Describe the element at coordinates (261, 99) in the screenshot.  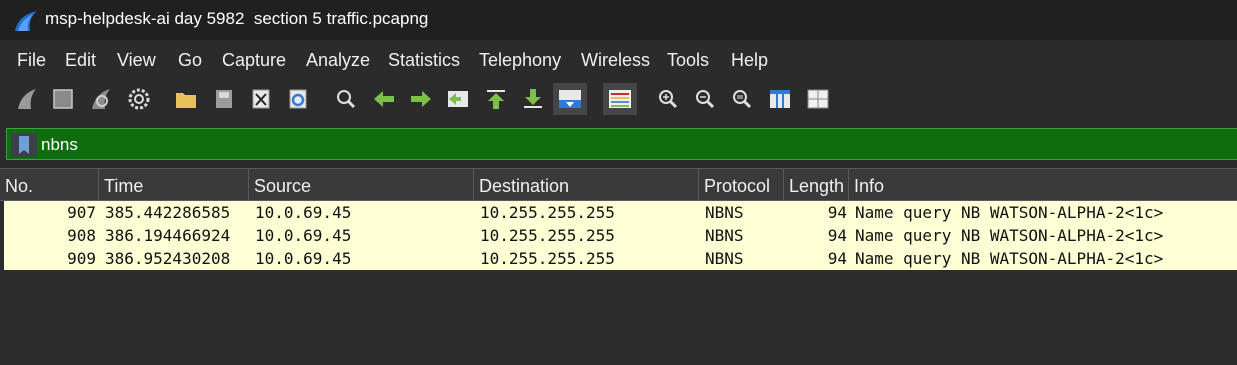
I see `close-file-icon` at that location.